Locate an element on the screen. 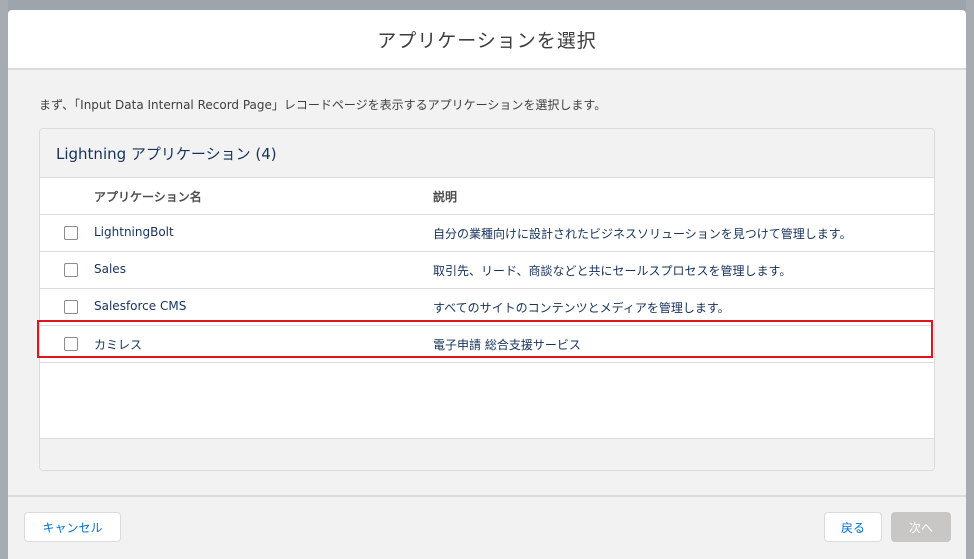 The image size is (974, 559). table-row: カミレス 電子申請 総合支援サービス is located at coordinates (487, 344).